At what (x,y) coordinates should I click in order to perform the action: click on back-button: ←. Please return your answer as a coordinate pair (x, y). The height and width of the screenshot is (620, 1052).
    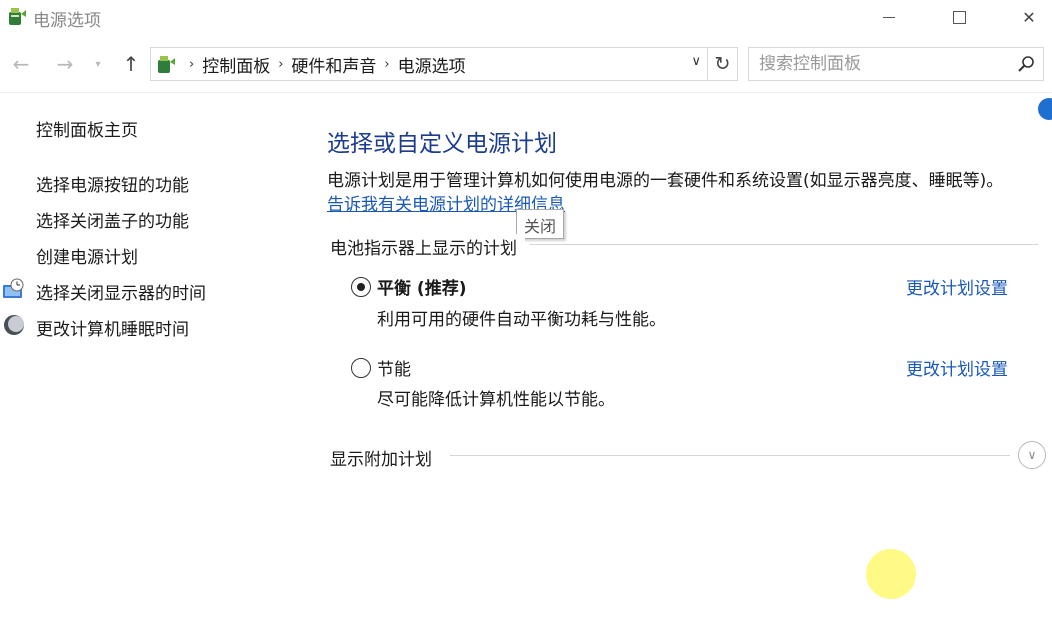
    Looking at the image, I should click on (21, 64).